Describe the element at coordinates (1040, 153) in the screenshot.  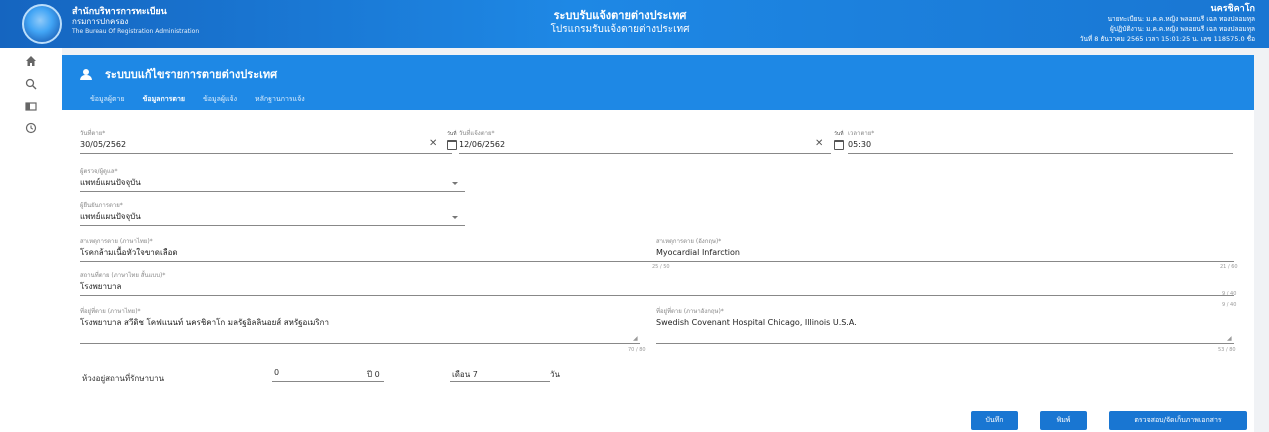
I see `death-time-underline` at that location.